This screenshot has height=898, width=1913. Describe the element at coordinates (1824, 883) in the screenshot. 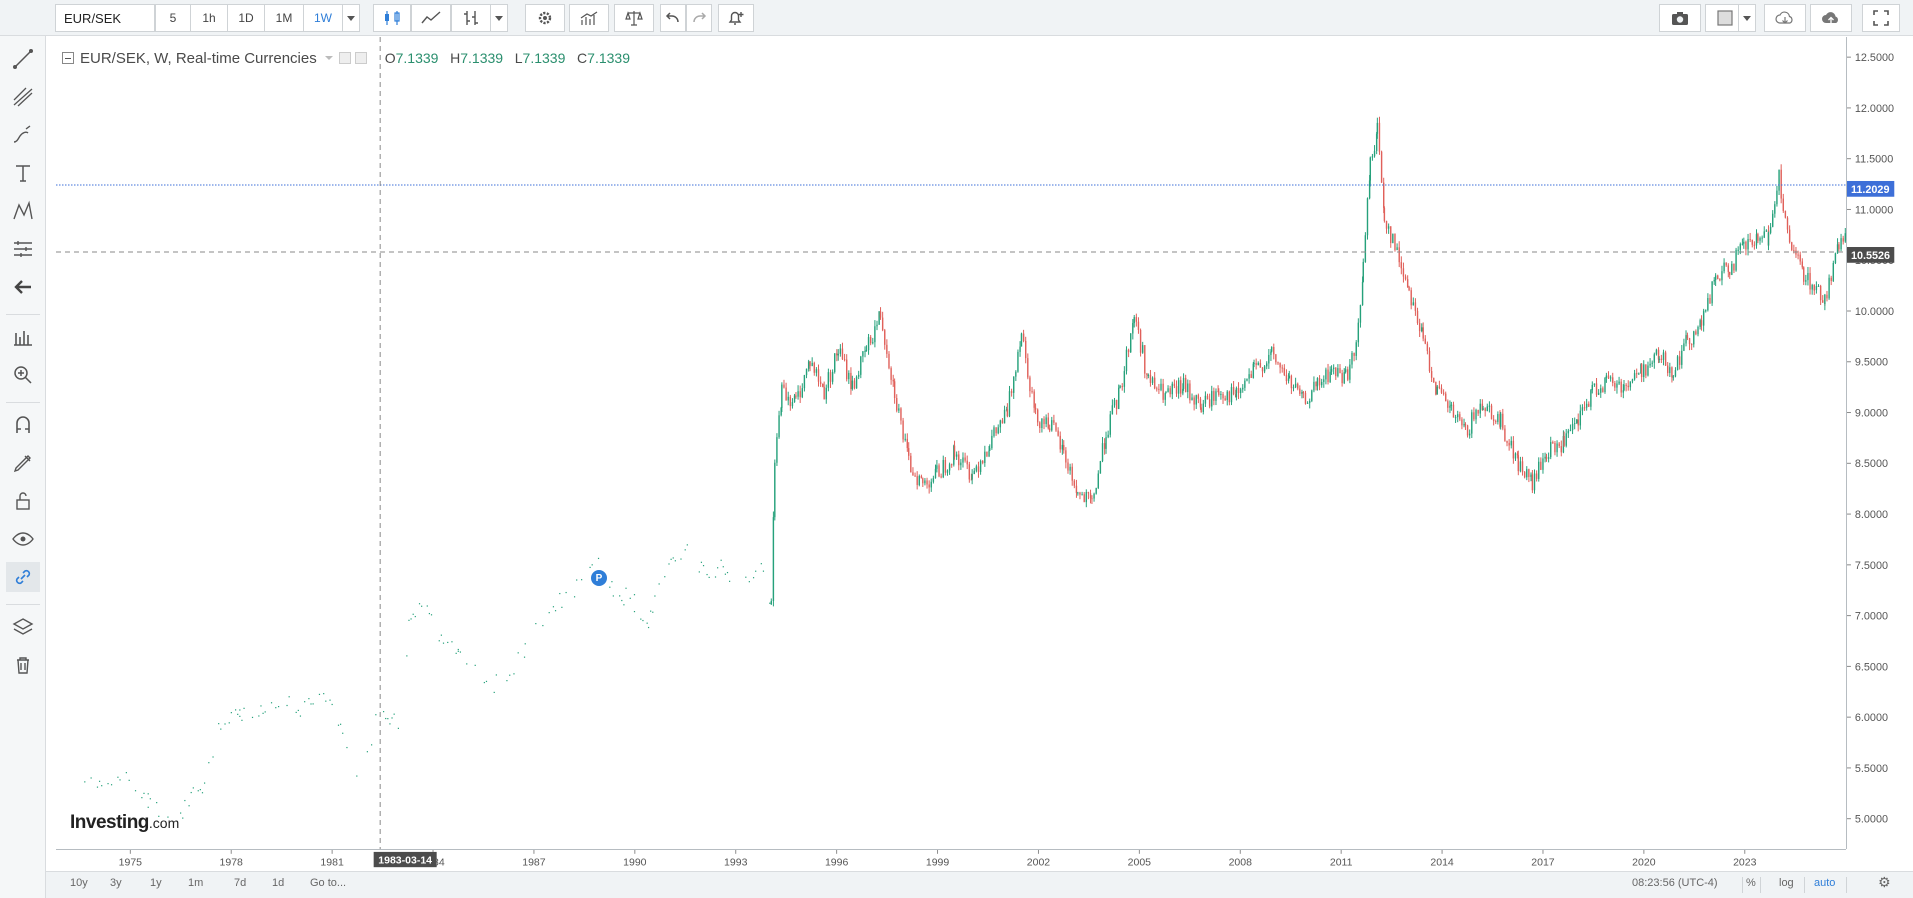

I see `auto-scale-button: auto` at that location.